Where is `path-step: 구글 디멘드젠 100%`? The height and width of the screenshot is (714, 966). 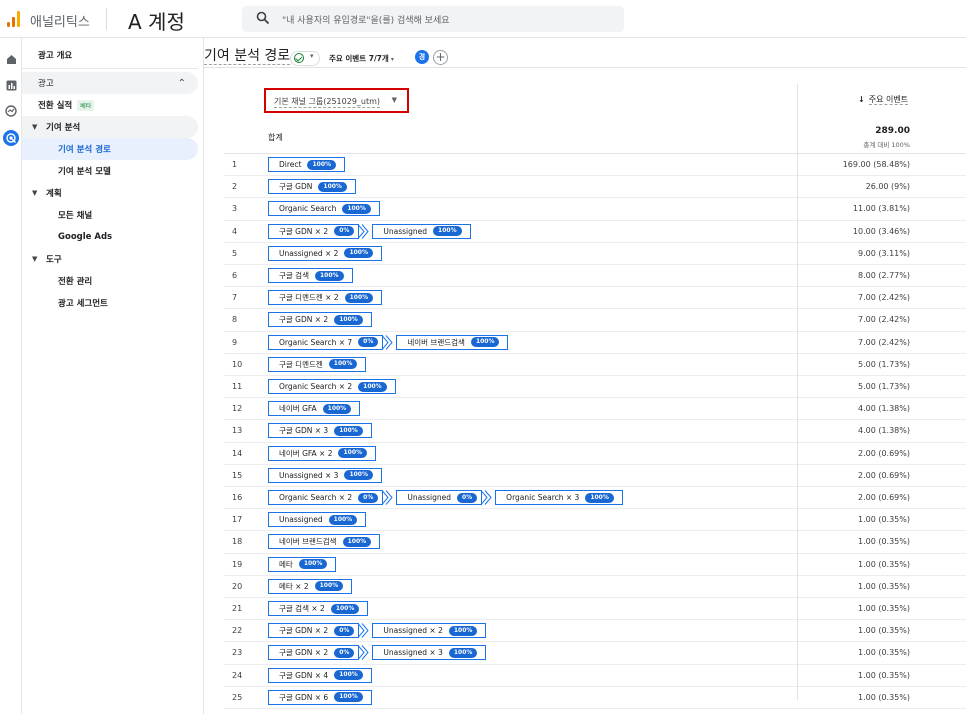
path-step: 구글 디멘드젠 100% is located at coordinates (317, 364).